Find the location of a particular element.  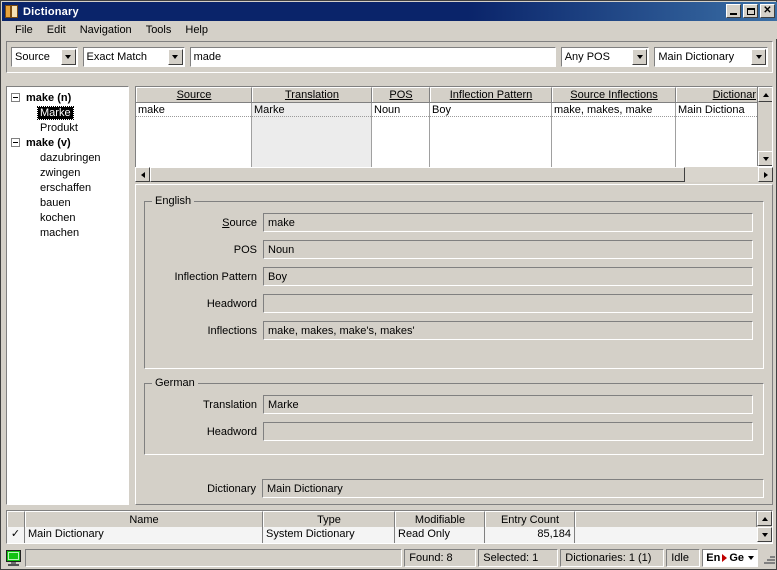

dictionary-grid-header: Name Type Modifiable Entry Count is located at coordinates (389, 519).